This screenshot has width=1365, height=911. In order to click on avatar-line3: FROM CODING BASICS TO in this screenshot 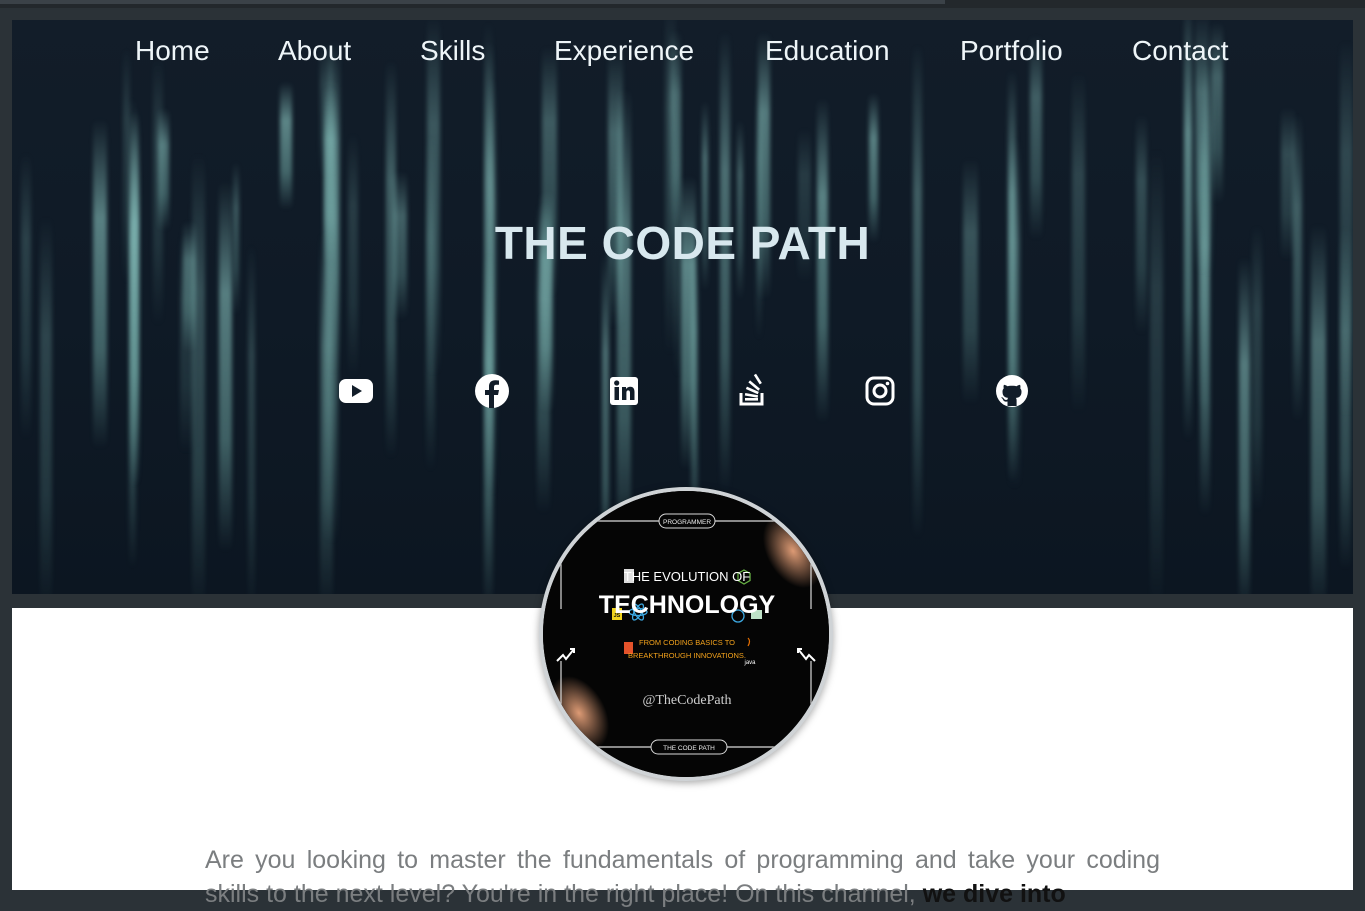, I will do `click(687, 642)`.